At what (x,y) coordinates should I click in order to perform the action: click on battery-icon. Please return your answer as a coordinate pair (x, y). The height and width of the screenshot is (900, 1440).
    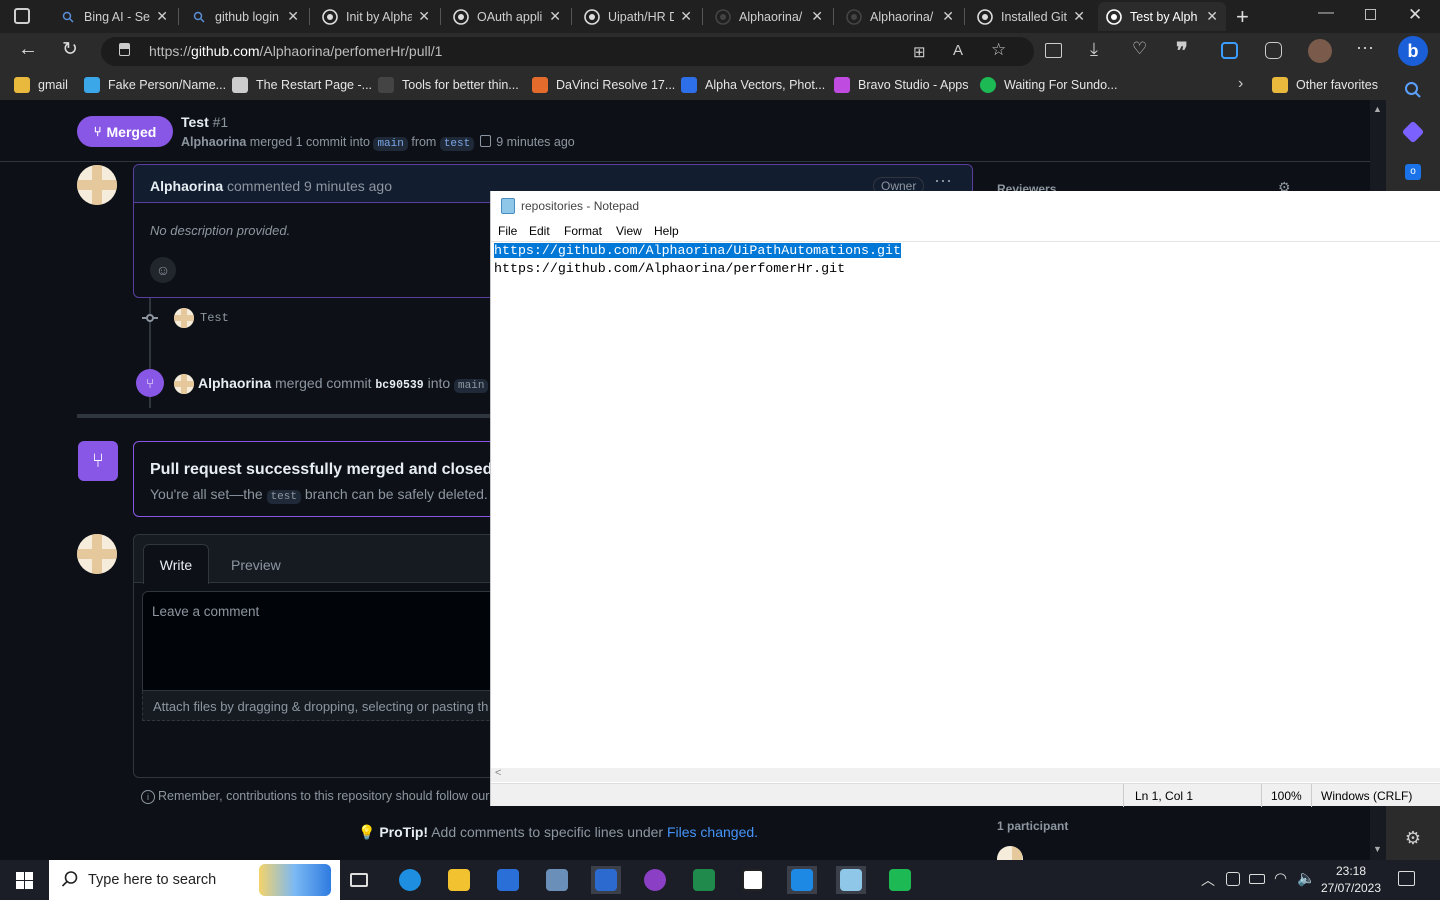
    Looking at the image, I should click on (1257, 879).